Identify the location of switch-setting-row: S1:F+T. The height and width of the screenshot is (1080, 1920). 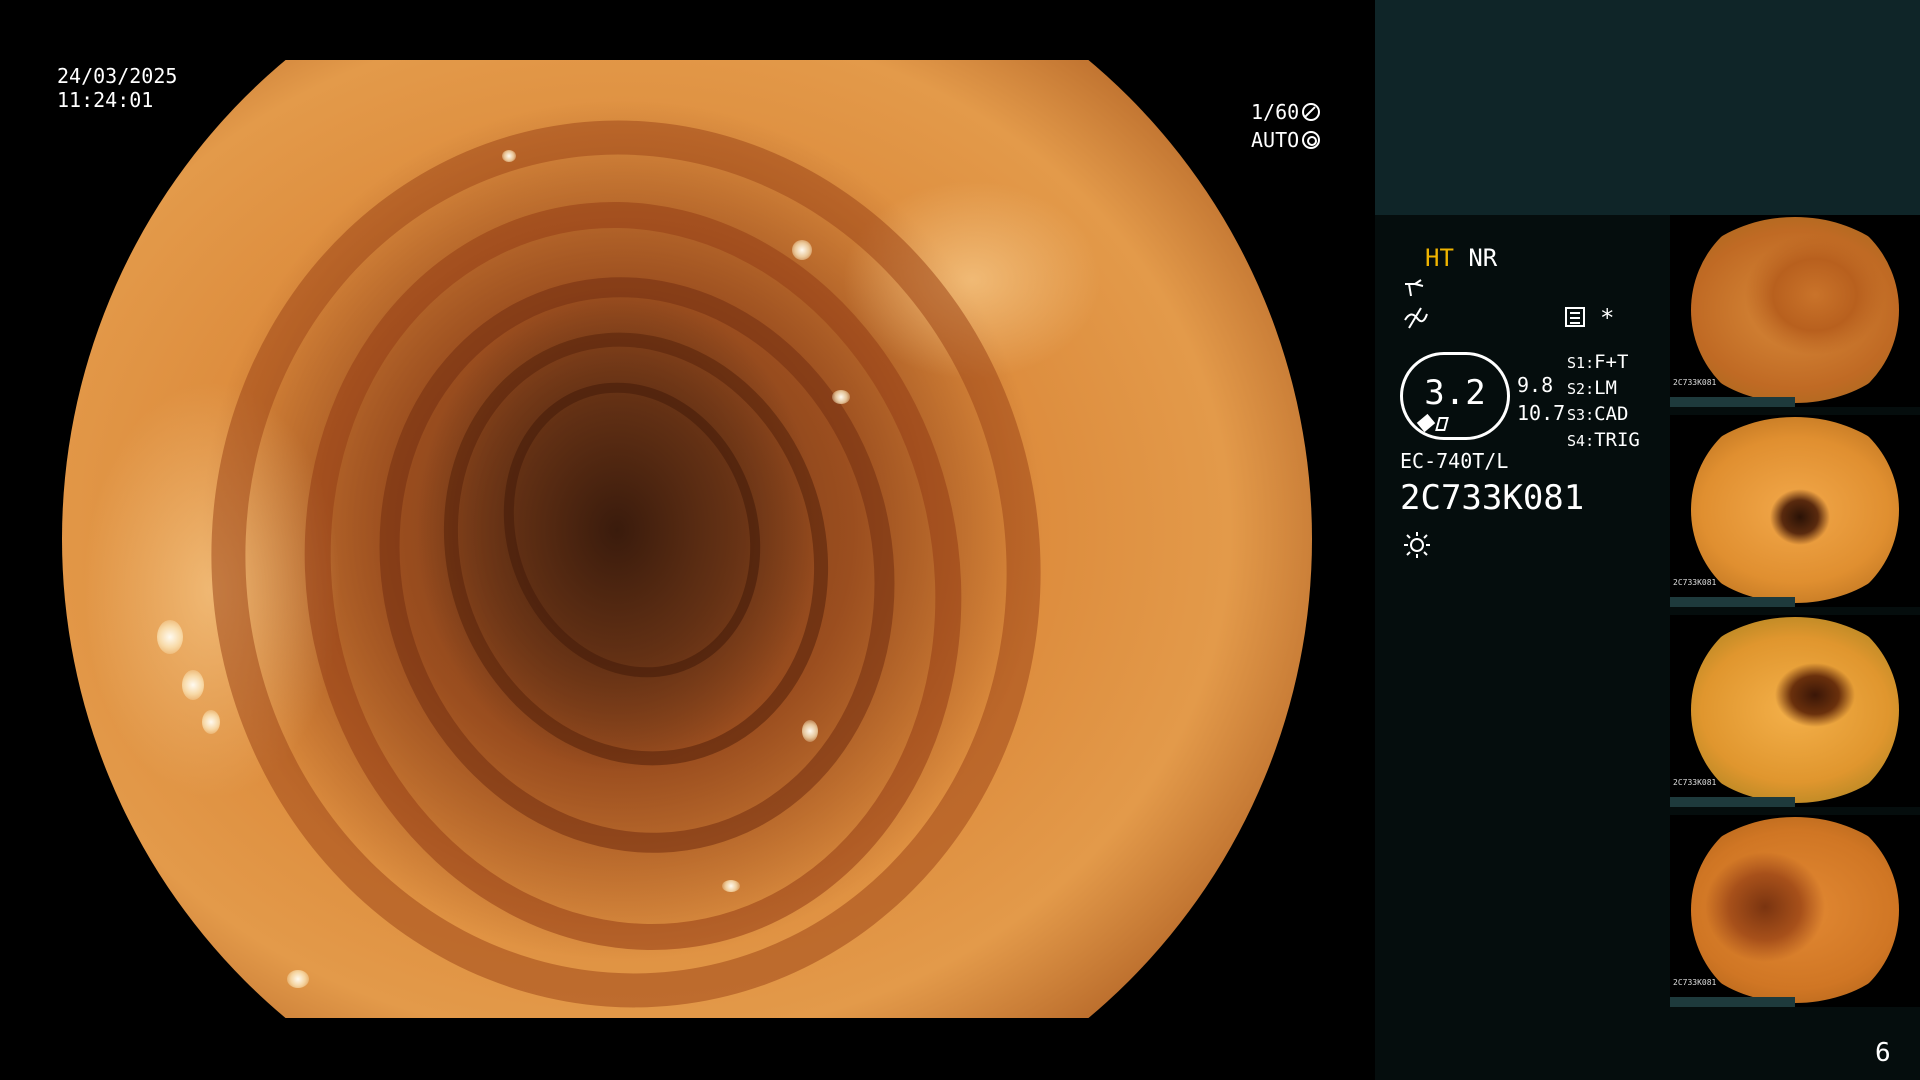
(1598, 362).